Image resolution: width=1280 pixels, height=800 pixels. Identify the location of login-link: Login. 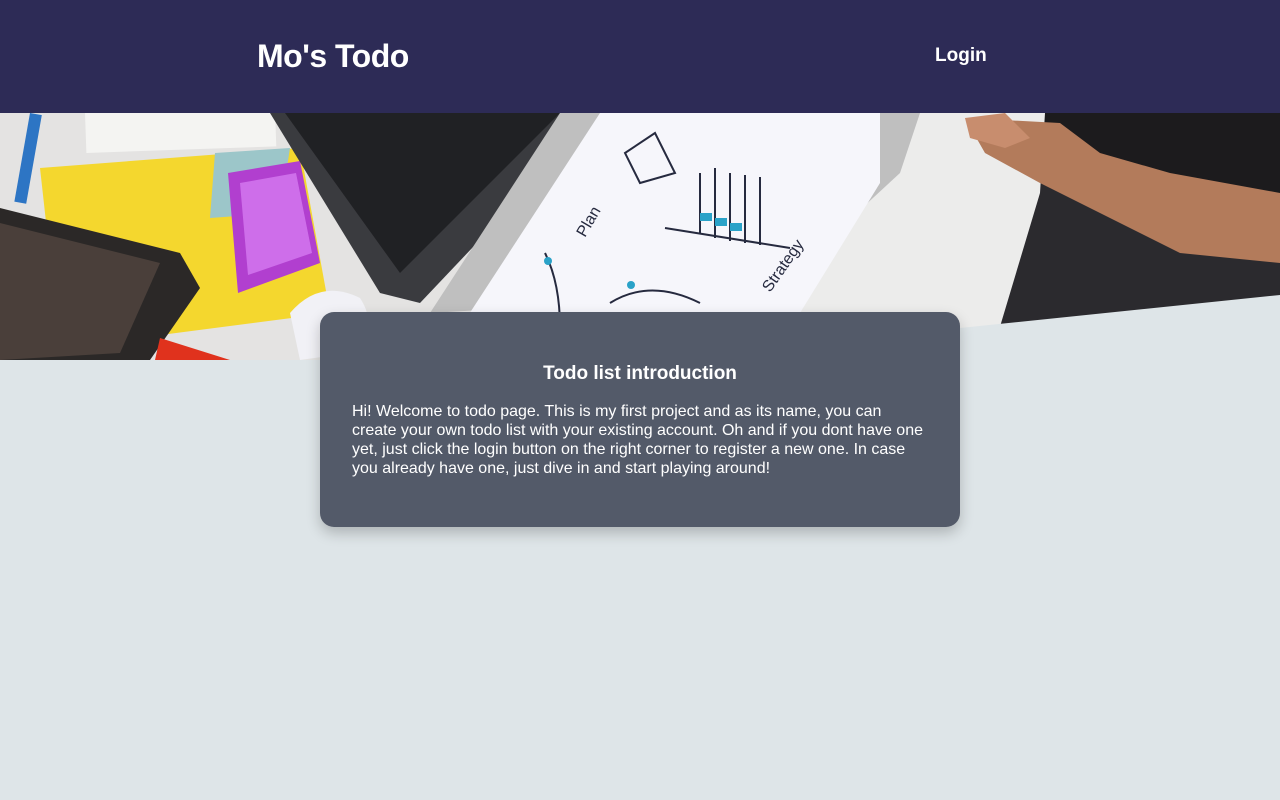
(961, 56).